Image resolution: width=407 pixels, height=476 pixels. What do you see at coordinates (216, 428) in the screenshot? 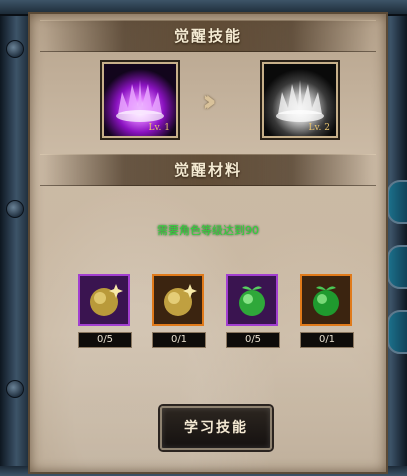
I see `learn-skill-button: 学习技能` at bounding box center [216, 428].